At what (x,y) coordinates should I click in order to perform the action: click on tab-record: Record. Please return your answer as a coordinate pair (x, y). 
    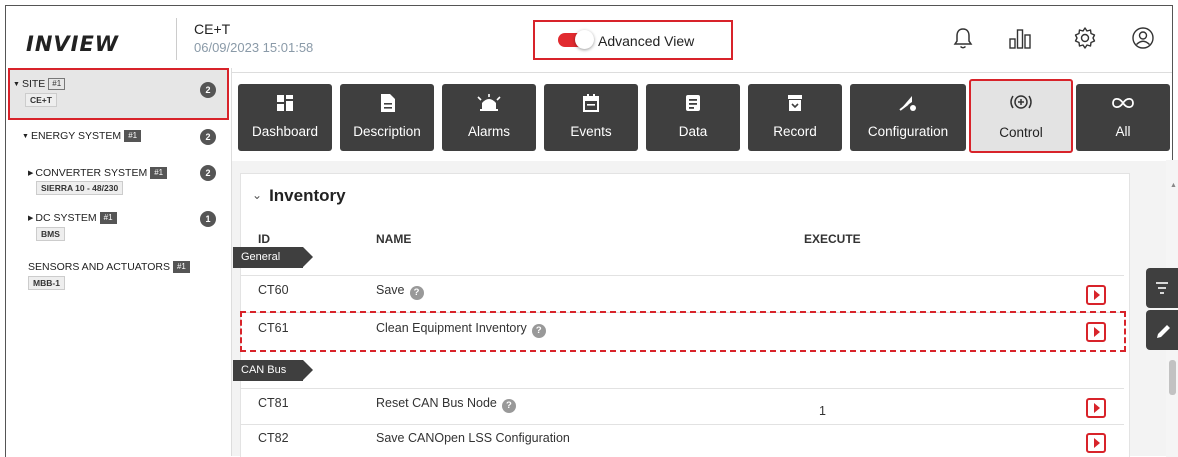
    Looking at the image, I should click on (795, 117).